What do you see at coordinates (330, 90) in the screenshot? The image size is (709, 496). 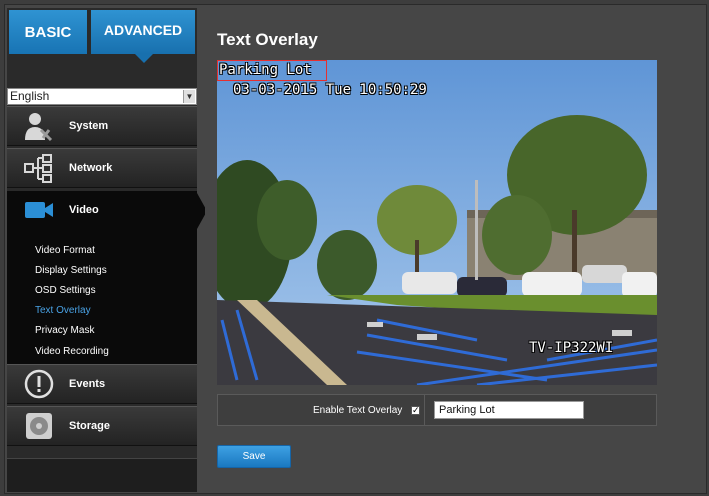 I see `overlay-datetime: 03-03-2015 Tue 10:50:29` at bounding box center [330, 90].